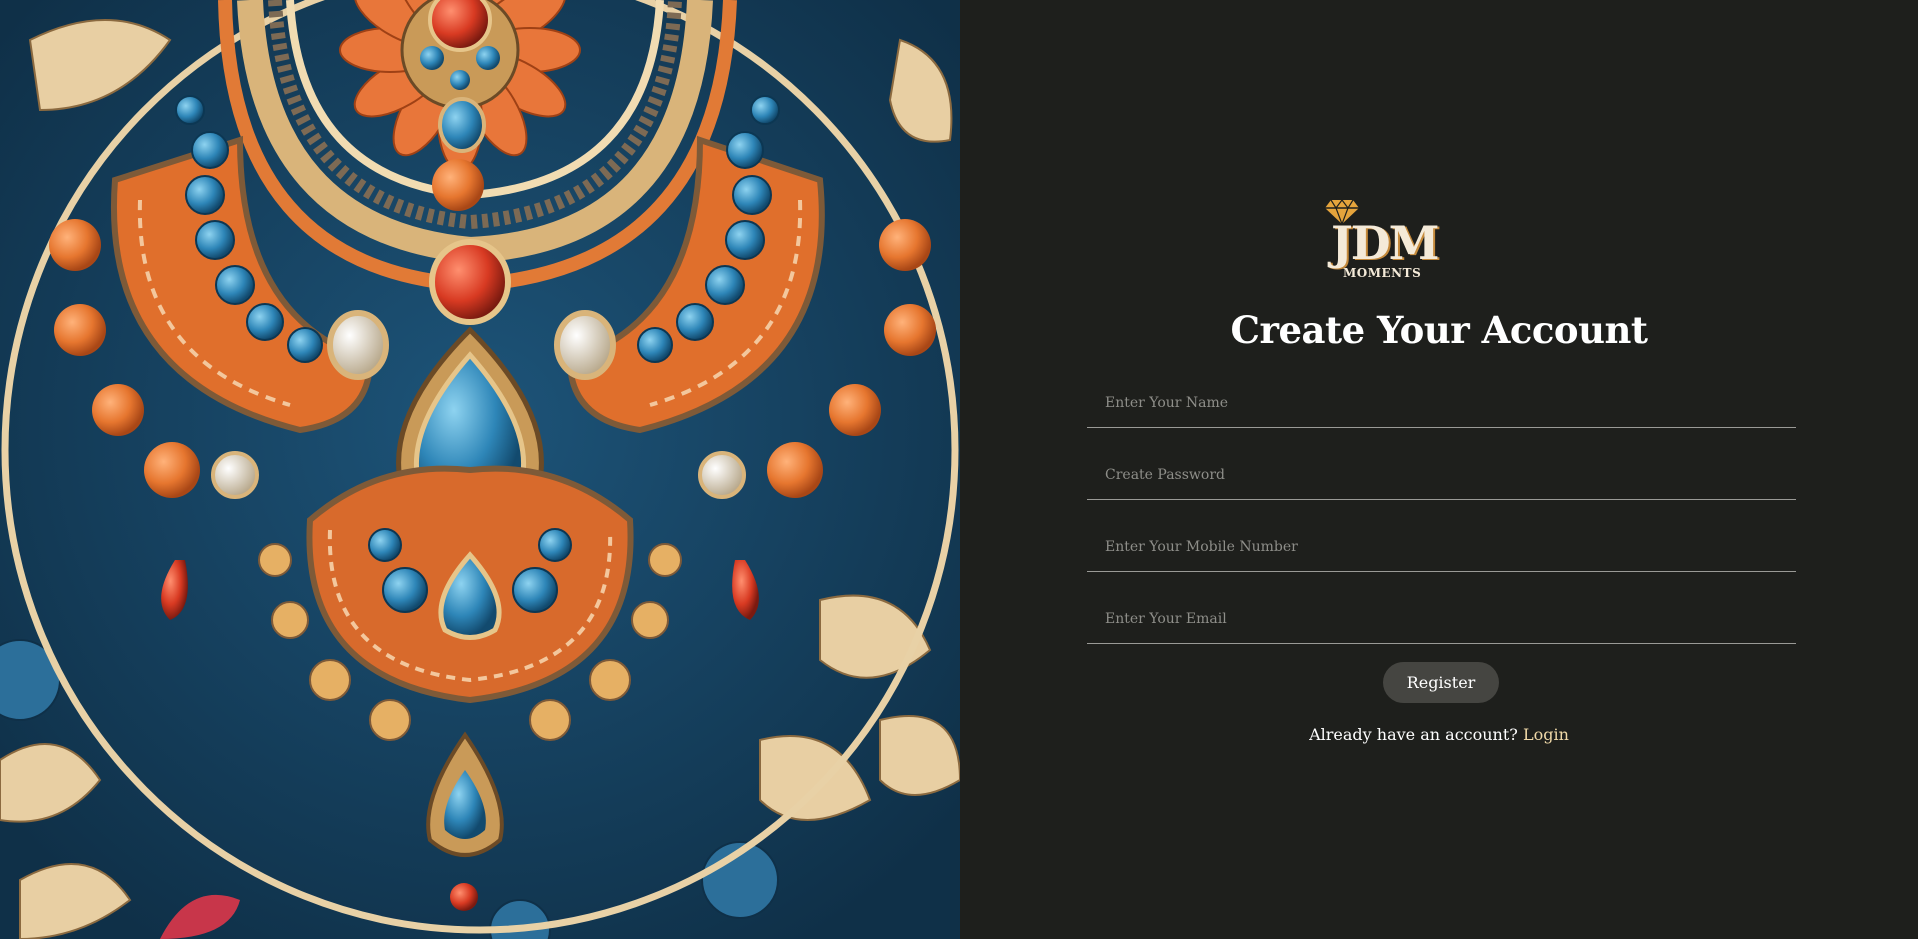 The height and width of the screenshot is (939, 1918). Describe the element at coordinates (1441, 682) in the screenshot. I see `register-button: Register` at that location.